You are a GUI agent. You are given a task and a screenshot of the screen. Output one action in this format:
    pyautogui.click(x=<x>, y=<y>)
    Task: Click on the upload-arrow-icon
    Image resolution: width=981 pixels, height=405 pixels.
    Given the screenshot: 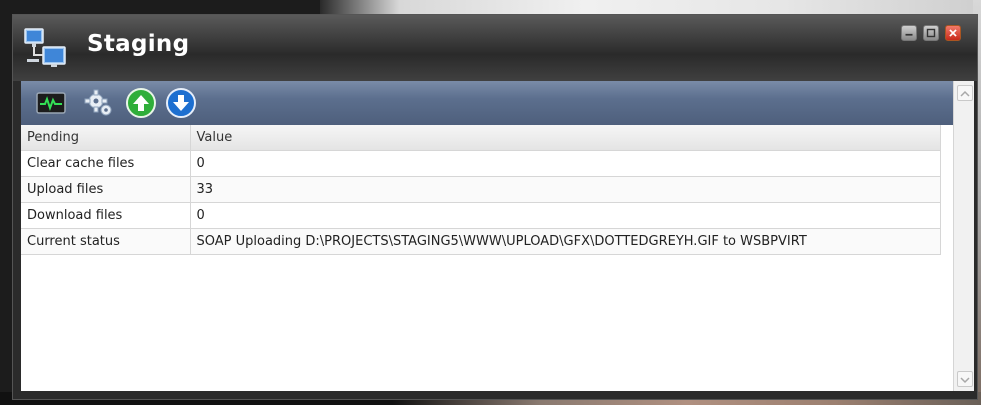 What is the action you would take?
    pyautogui.click(x=141, y=103)
    